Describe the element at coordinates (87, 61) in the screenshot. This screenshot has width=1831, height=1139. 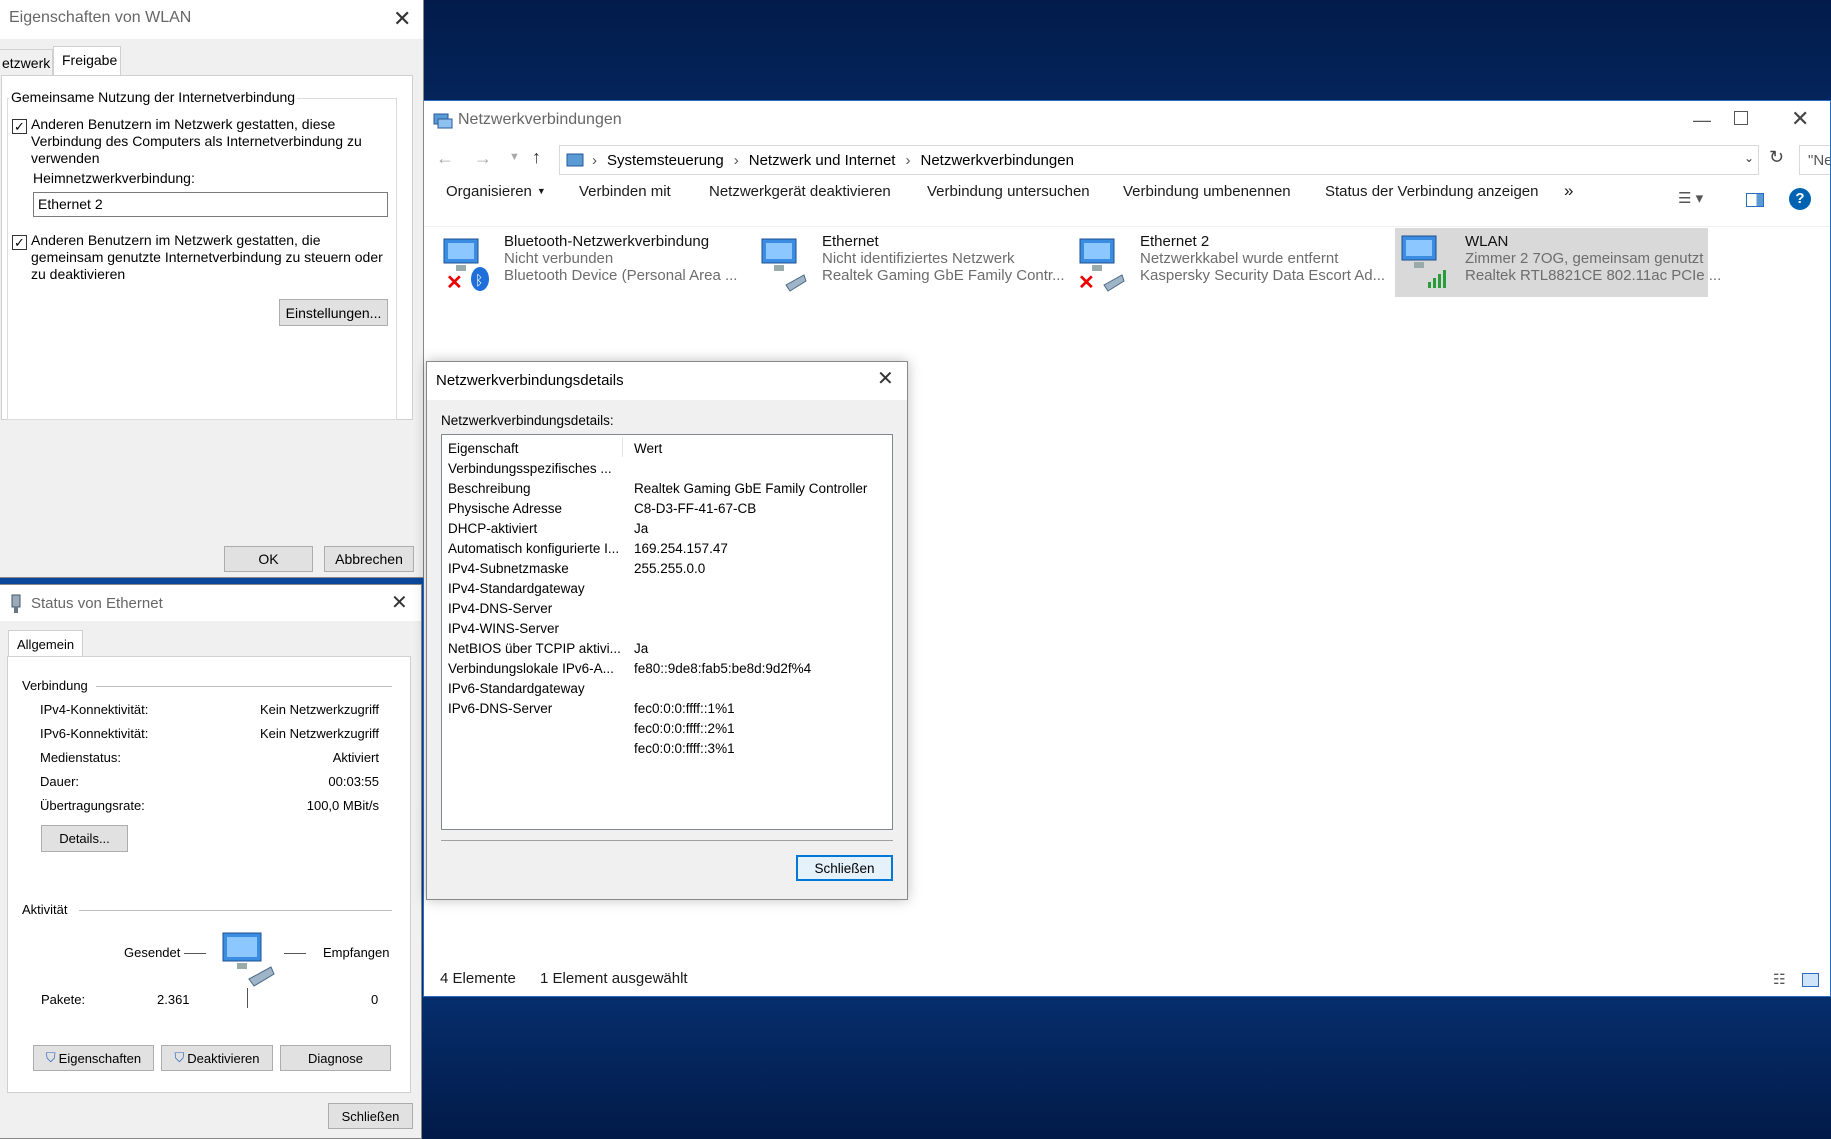
I see `tab-freigabe: Freigabe` at that location.